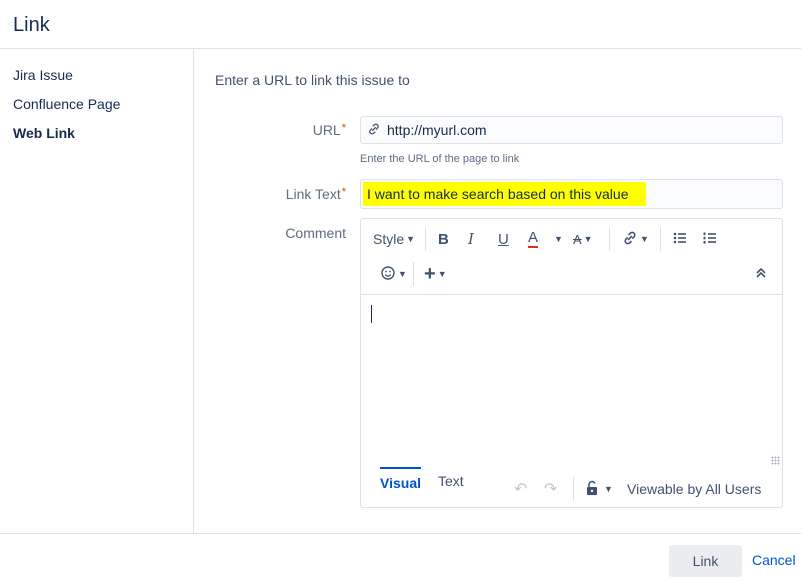 Image resolution: width=801 pixels, height=583 pixels. What do you see at coordinates (592, 489) in the screenshot?
I see `unlock-icon` at bounding box center [592, 489].